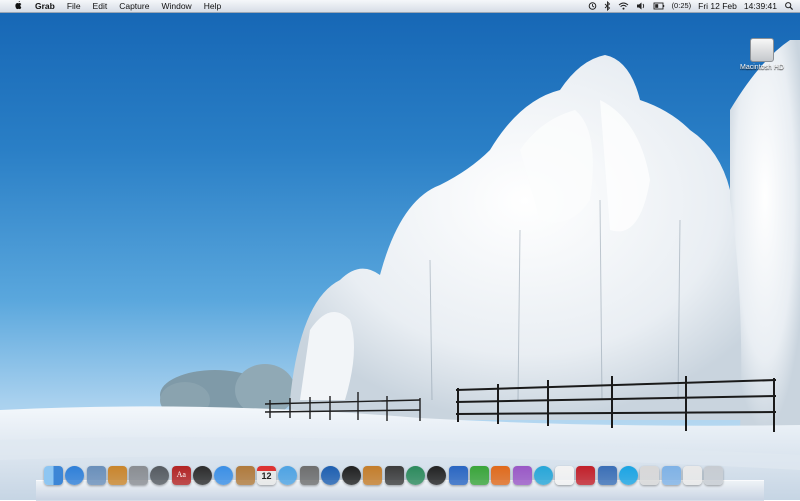 The width and height of the screenshot is (800, 501). Describe the element at coordinates (100, 6) in the screenshot. I see `menu-edit: Edit` at that location.